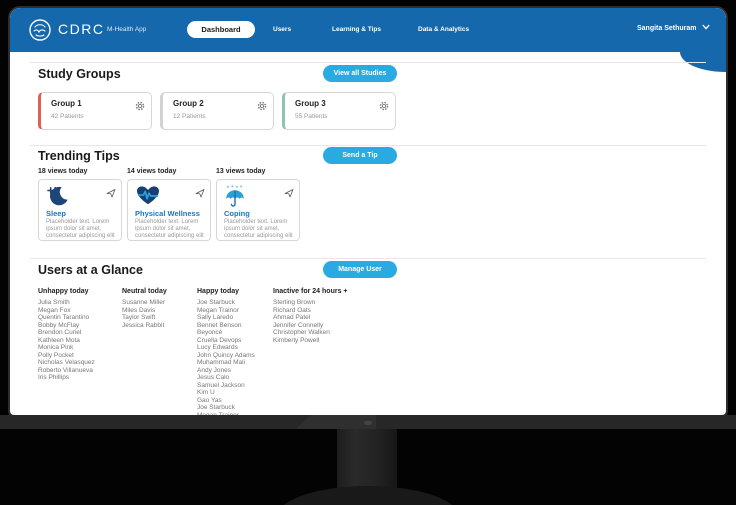  What do you see at coordinates (144, 291) in the screenshot?
I see `column-header: Neutral today` at bounding box center [144, 291].